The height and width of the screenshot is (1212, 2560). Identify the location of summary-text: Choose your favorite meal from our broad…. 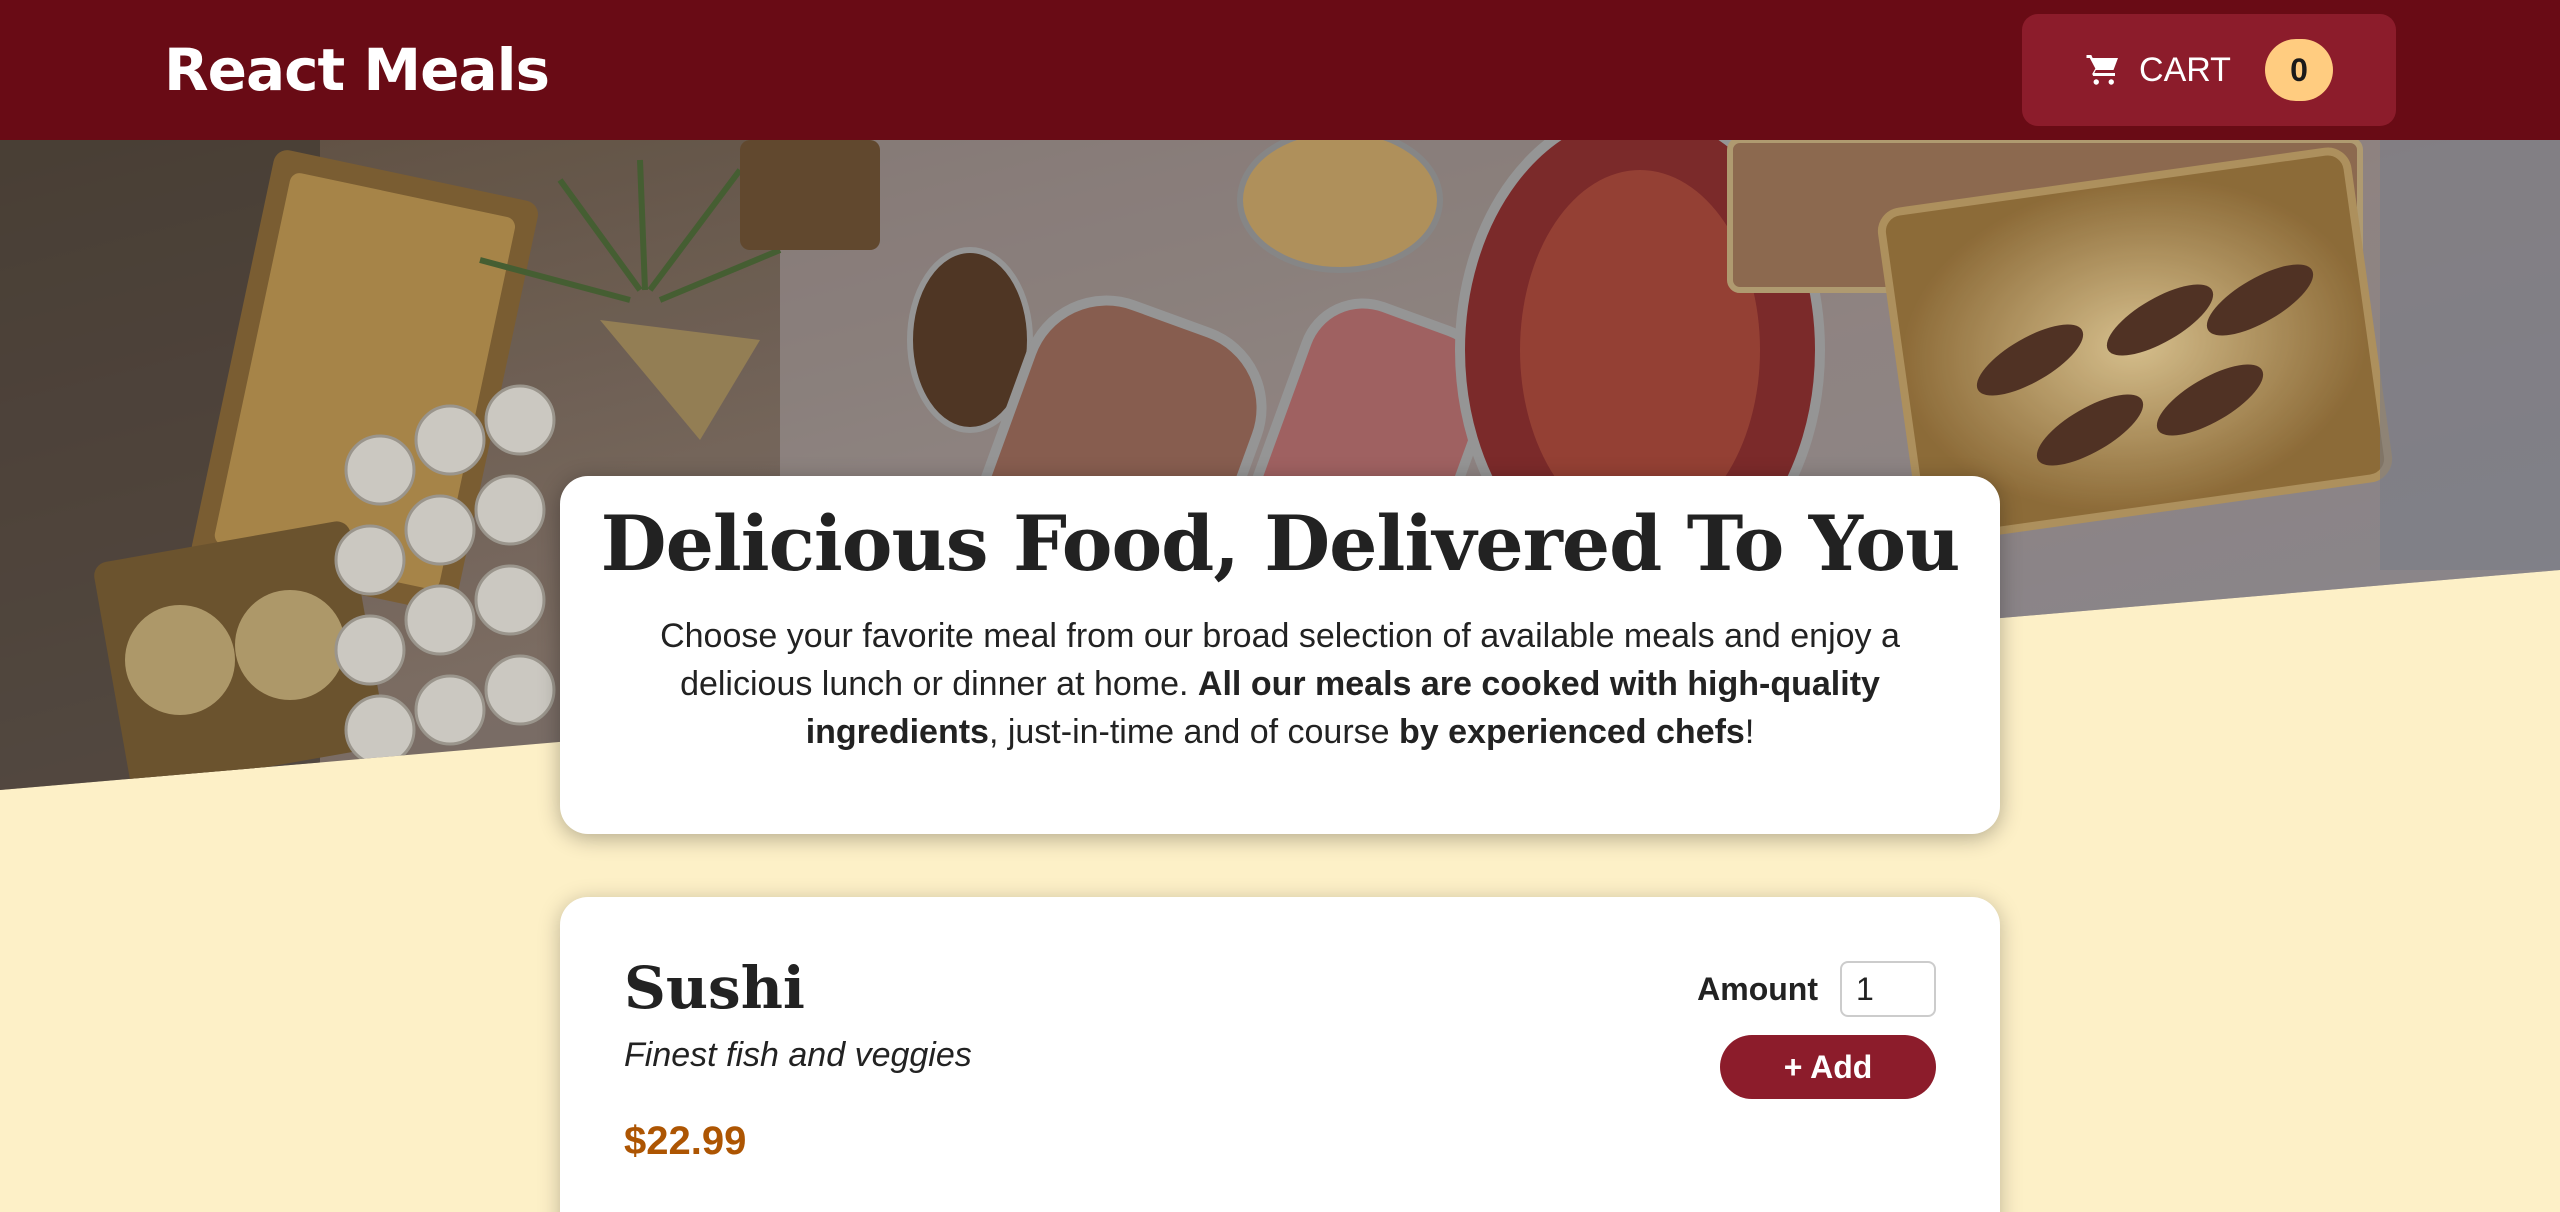
(1280, 684).